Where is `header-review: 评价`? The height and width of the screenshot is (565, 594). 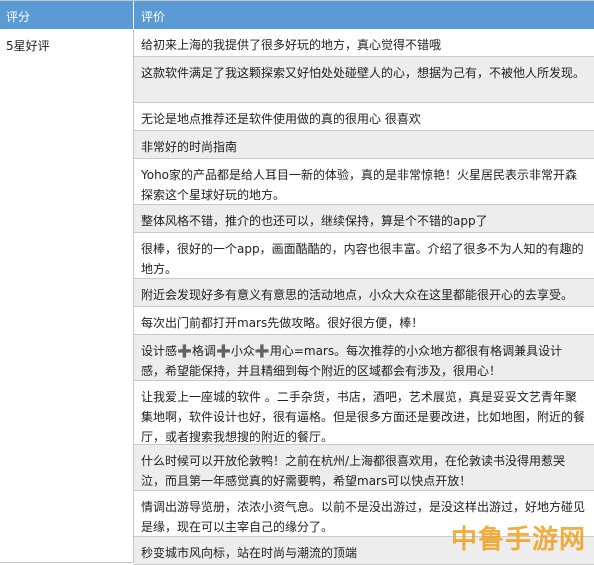
header-review: 评价 is located at coordinates (364, 15).